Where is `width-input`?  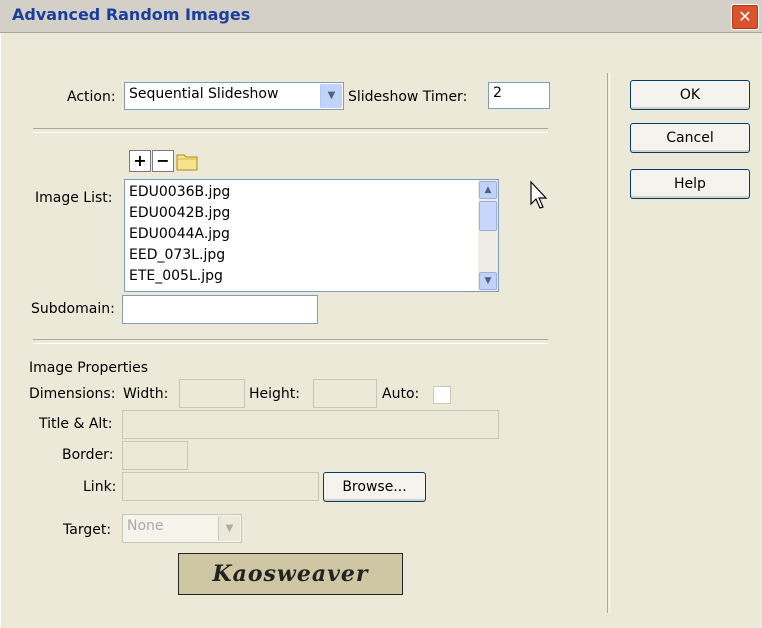
width-input is located at coordinates (212, 393).